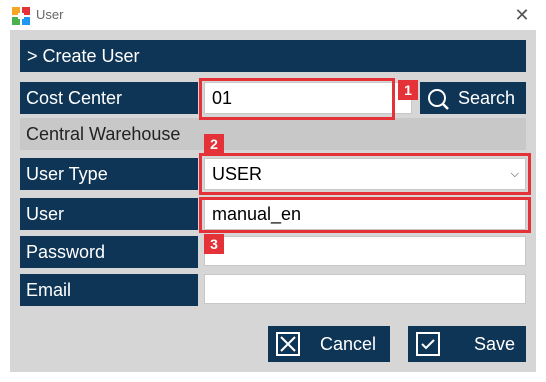 This screenshot has width=546, height=382. I want to click on save-button: Save, so click(467, 344).